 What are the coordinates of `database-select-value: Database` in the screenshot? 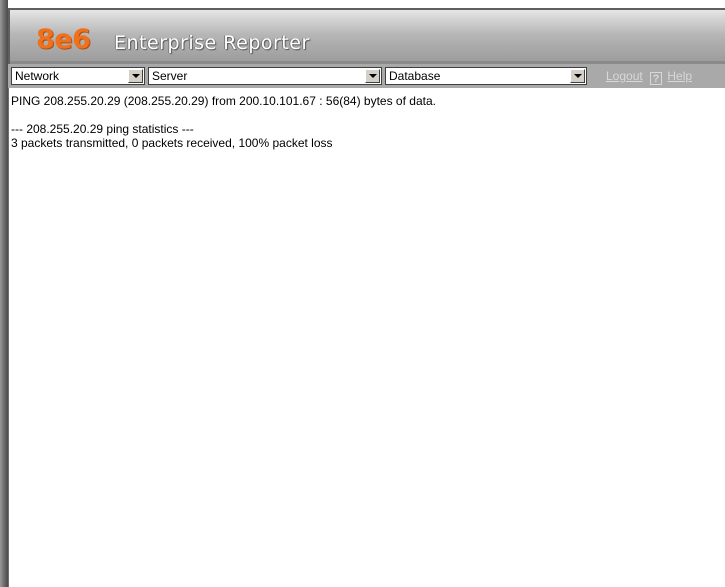 It's located at (415, 76).